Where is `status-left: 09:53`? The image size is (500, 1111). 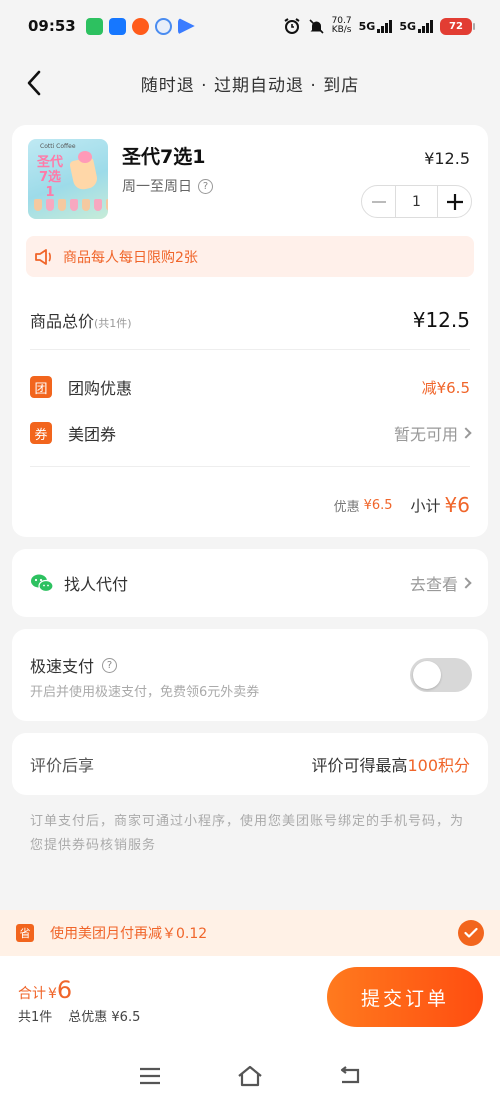
status-left: 09:53 is located at coordinates (111, 26).